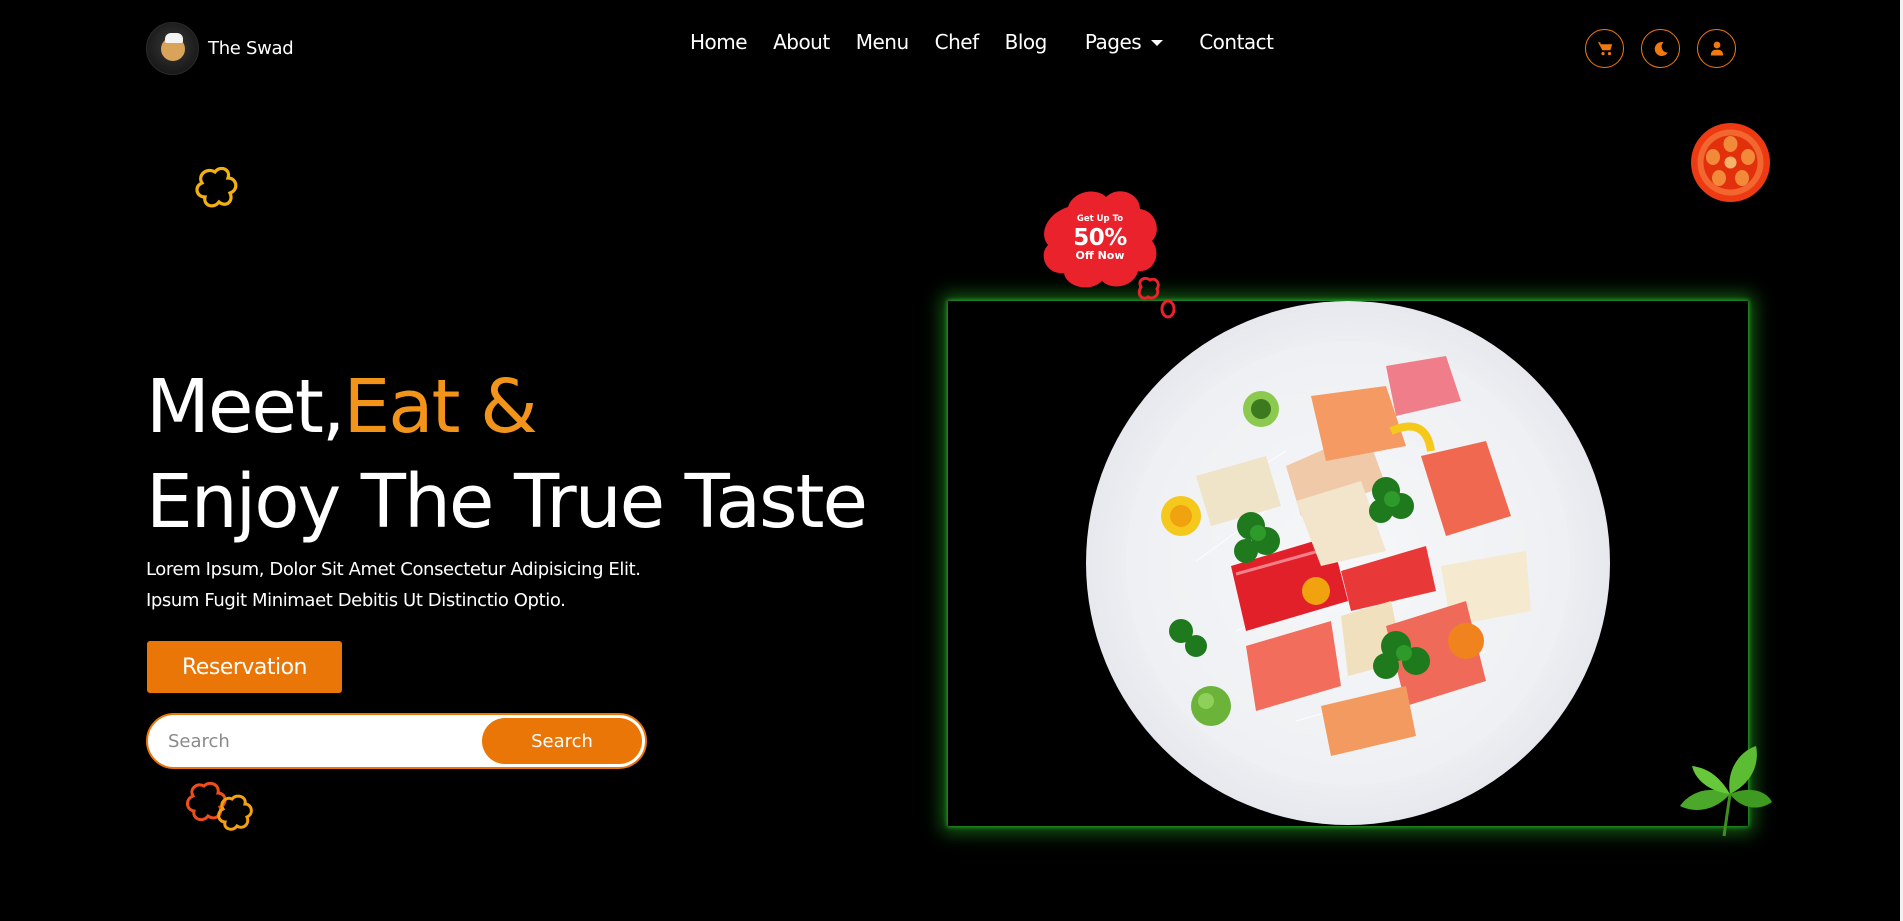  I want to click on nav-chef: Chef, so click(957, 42).